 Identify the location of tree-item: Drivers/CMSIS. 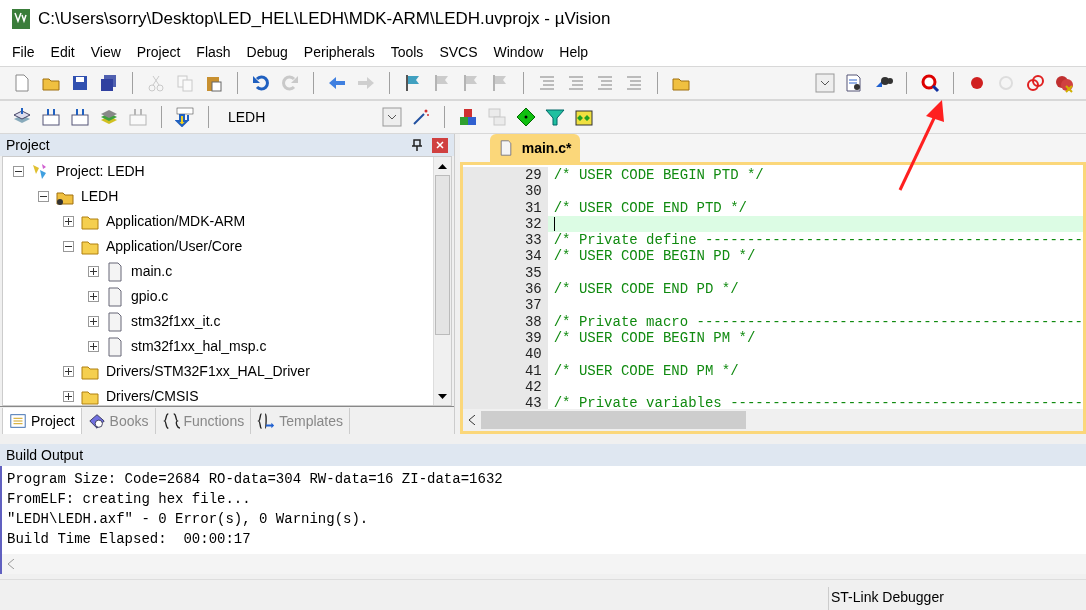
(152, 395).